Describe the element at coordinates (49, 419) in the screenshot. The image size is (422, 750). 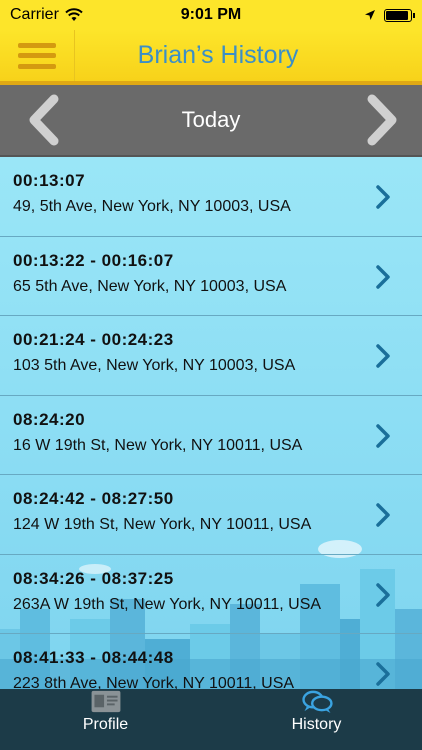
I see `entry-time: 08:24:20` at that location.